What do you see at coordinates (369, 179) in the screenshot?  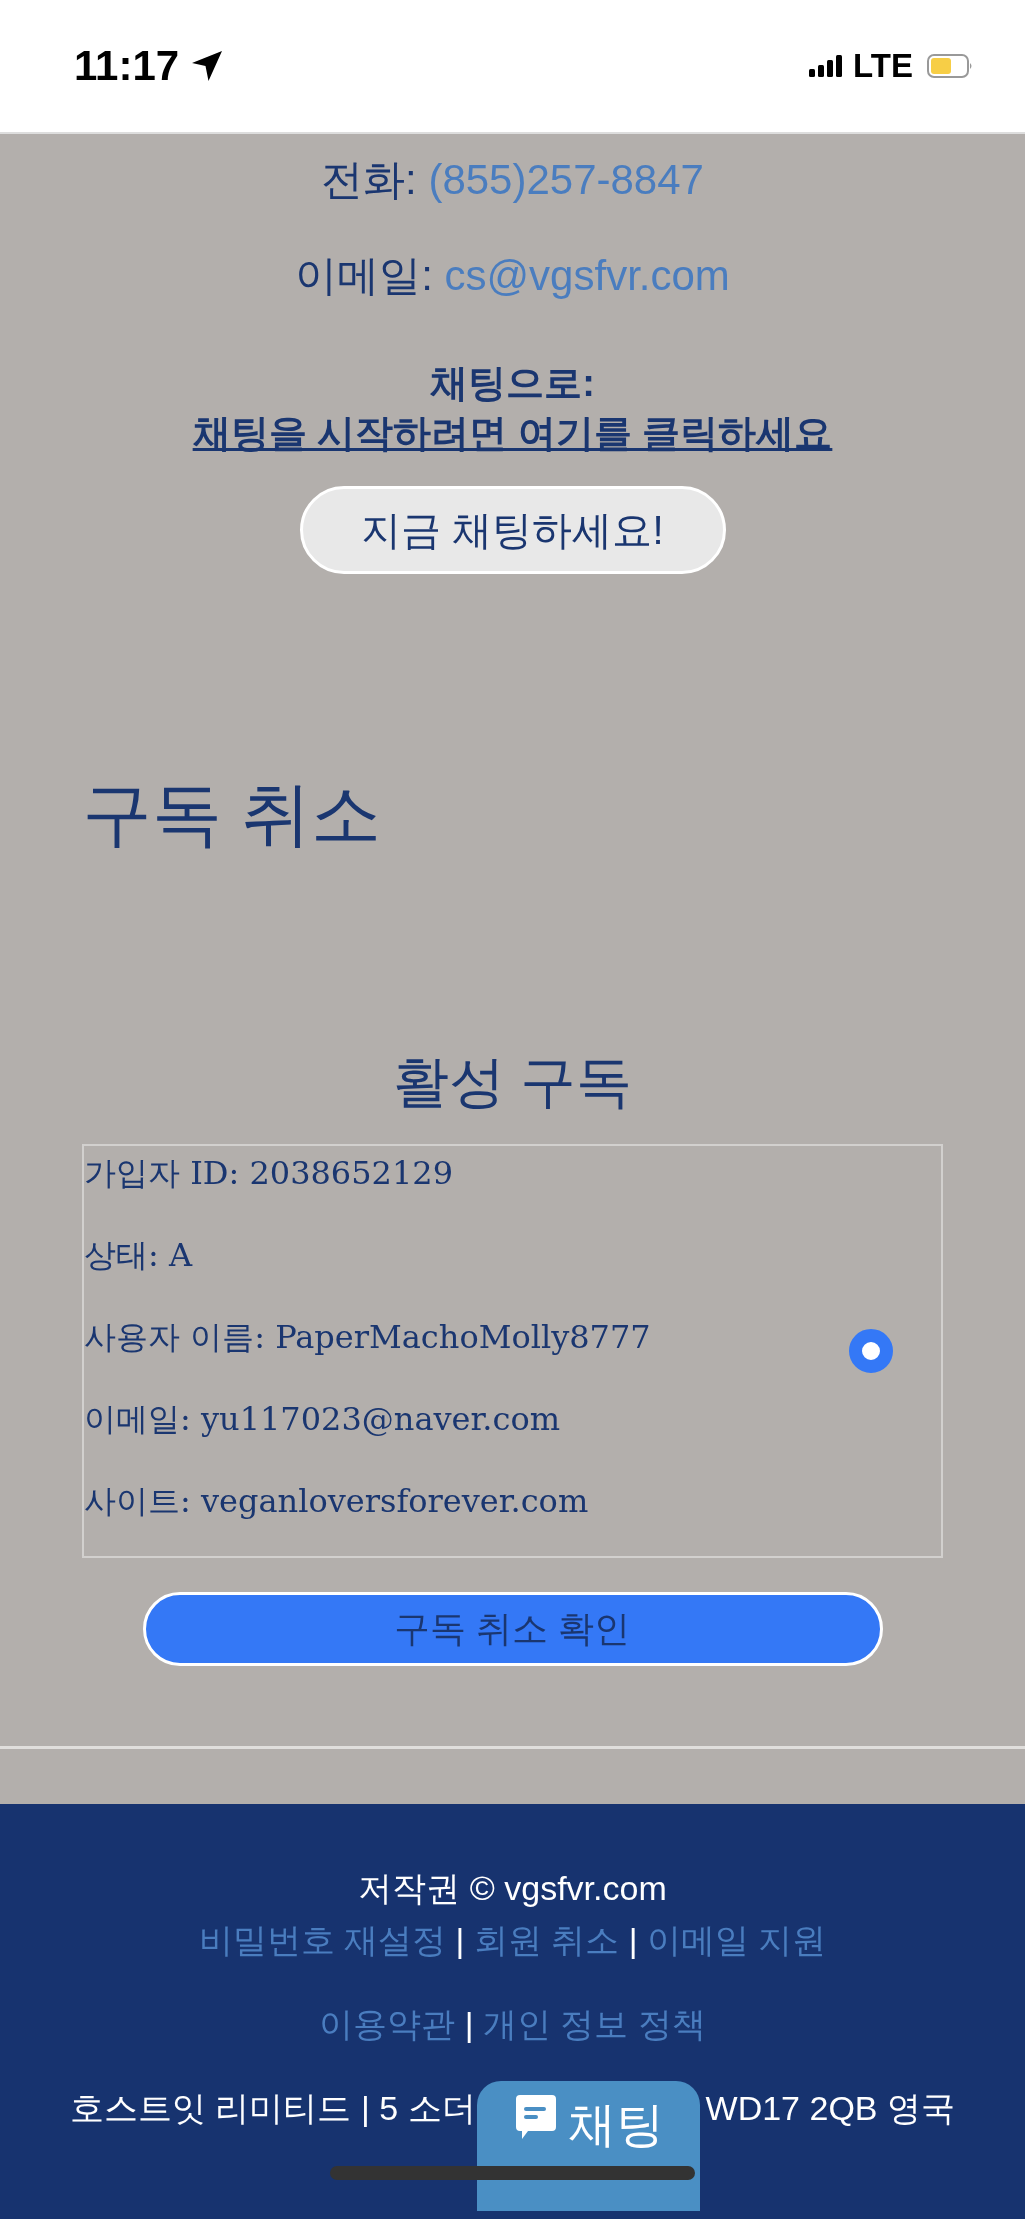 I see `phone-label: 전화:` at bounding box center [369, 179].